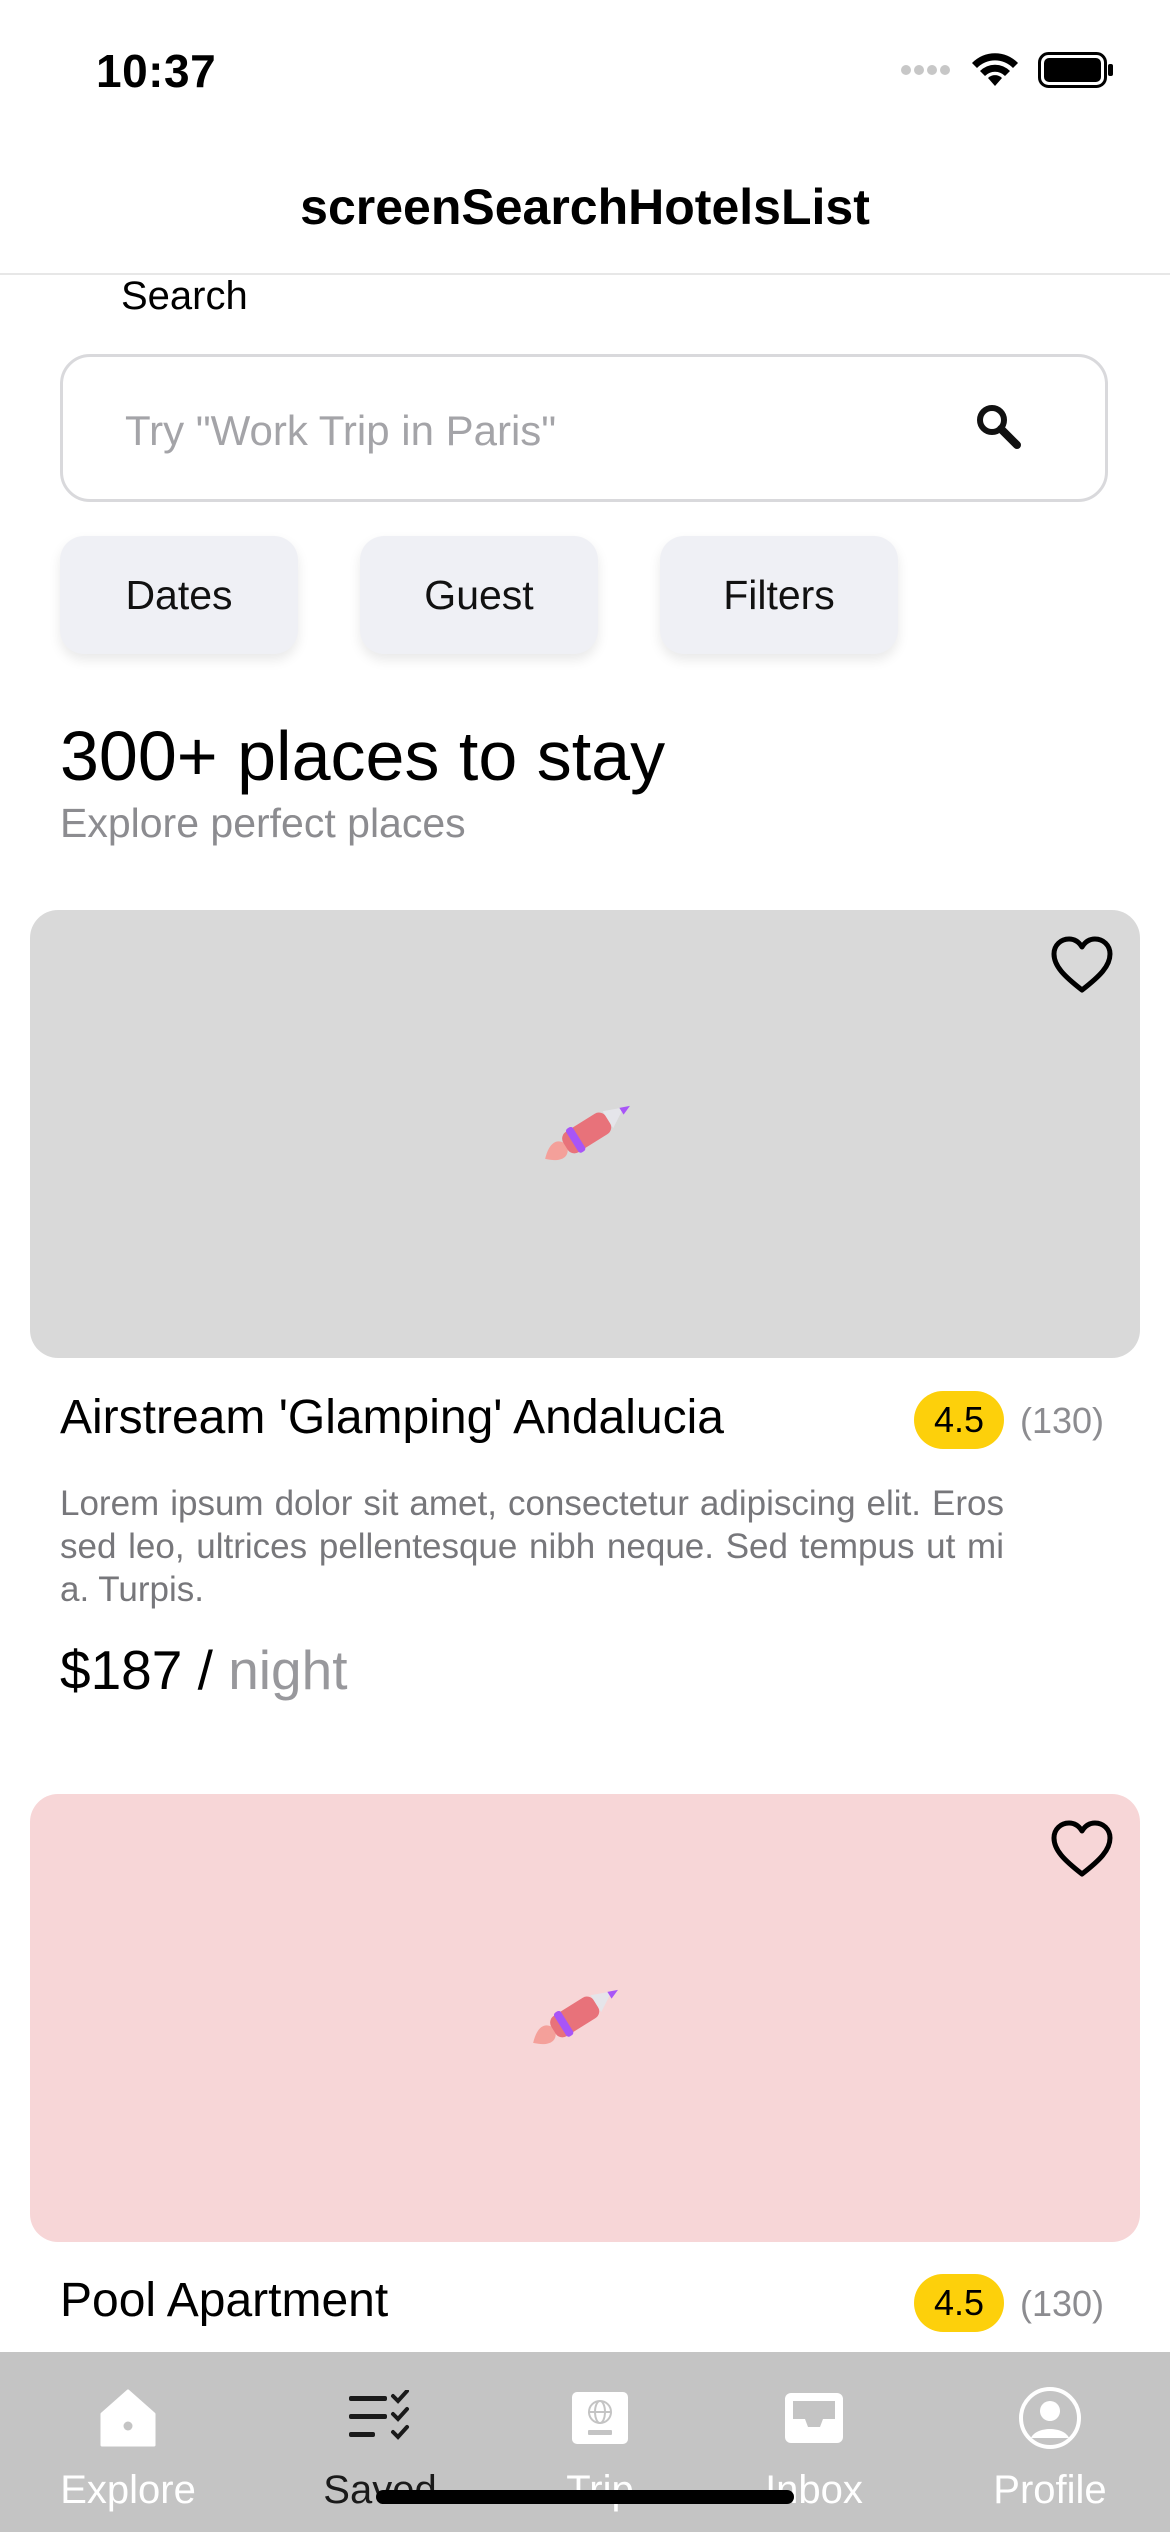  What do you see at coordinates (1050, 2418) in the screenshot?
I see `profile-icon` at bounding box center [1050, 2418].